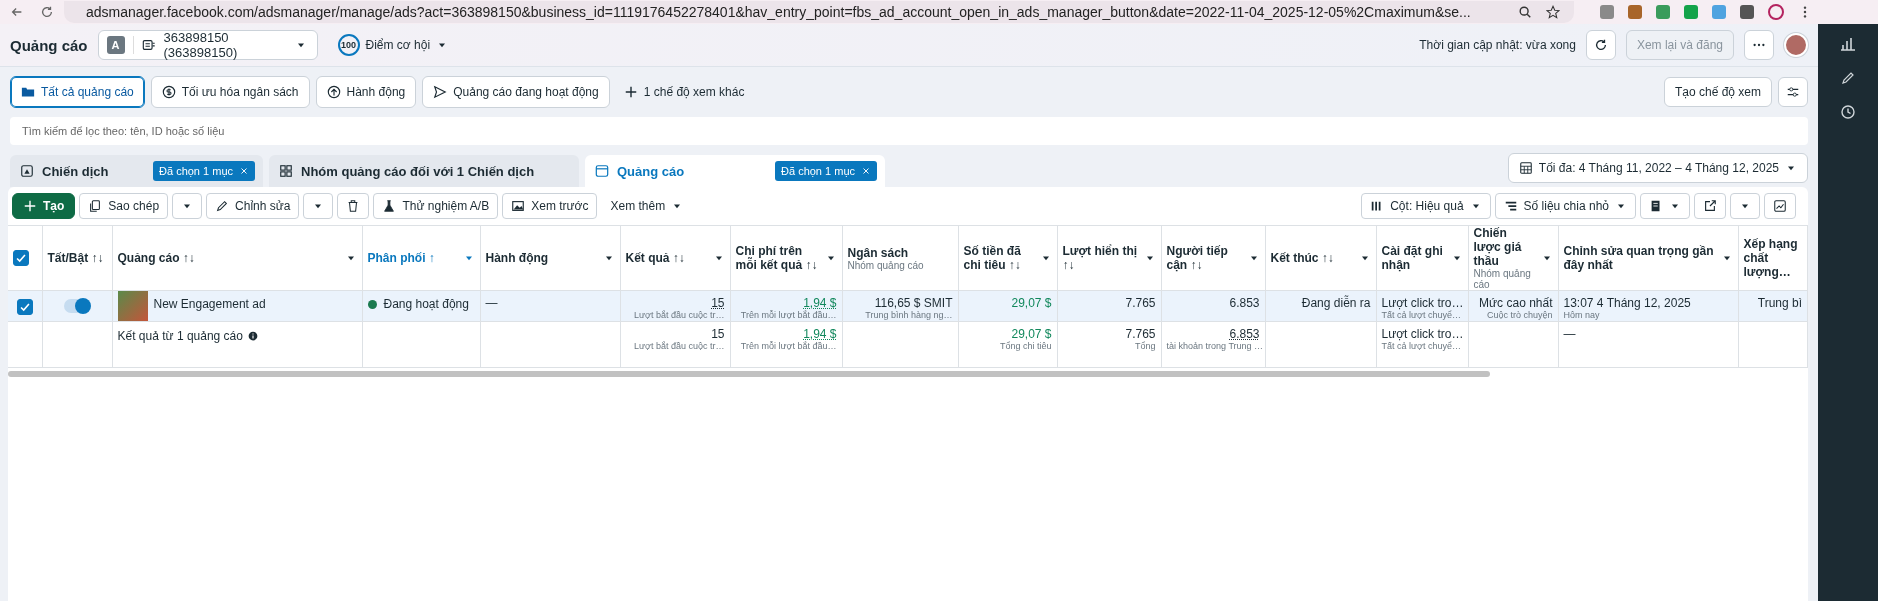  Describe the element at coordinates (44, 206) in the screenshot. I see `create-button: Tạo` at that location.